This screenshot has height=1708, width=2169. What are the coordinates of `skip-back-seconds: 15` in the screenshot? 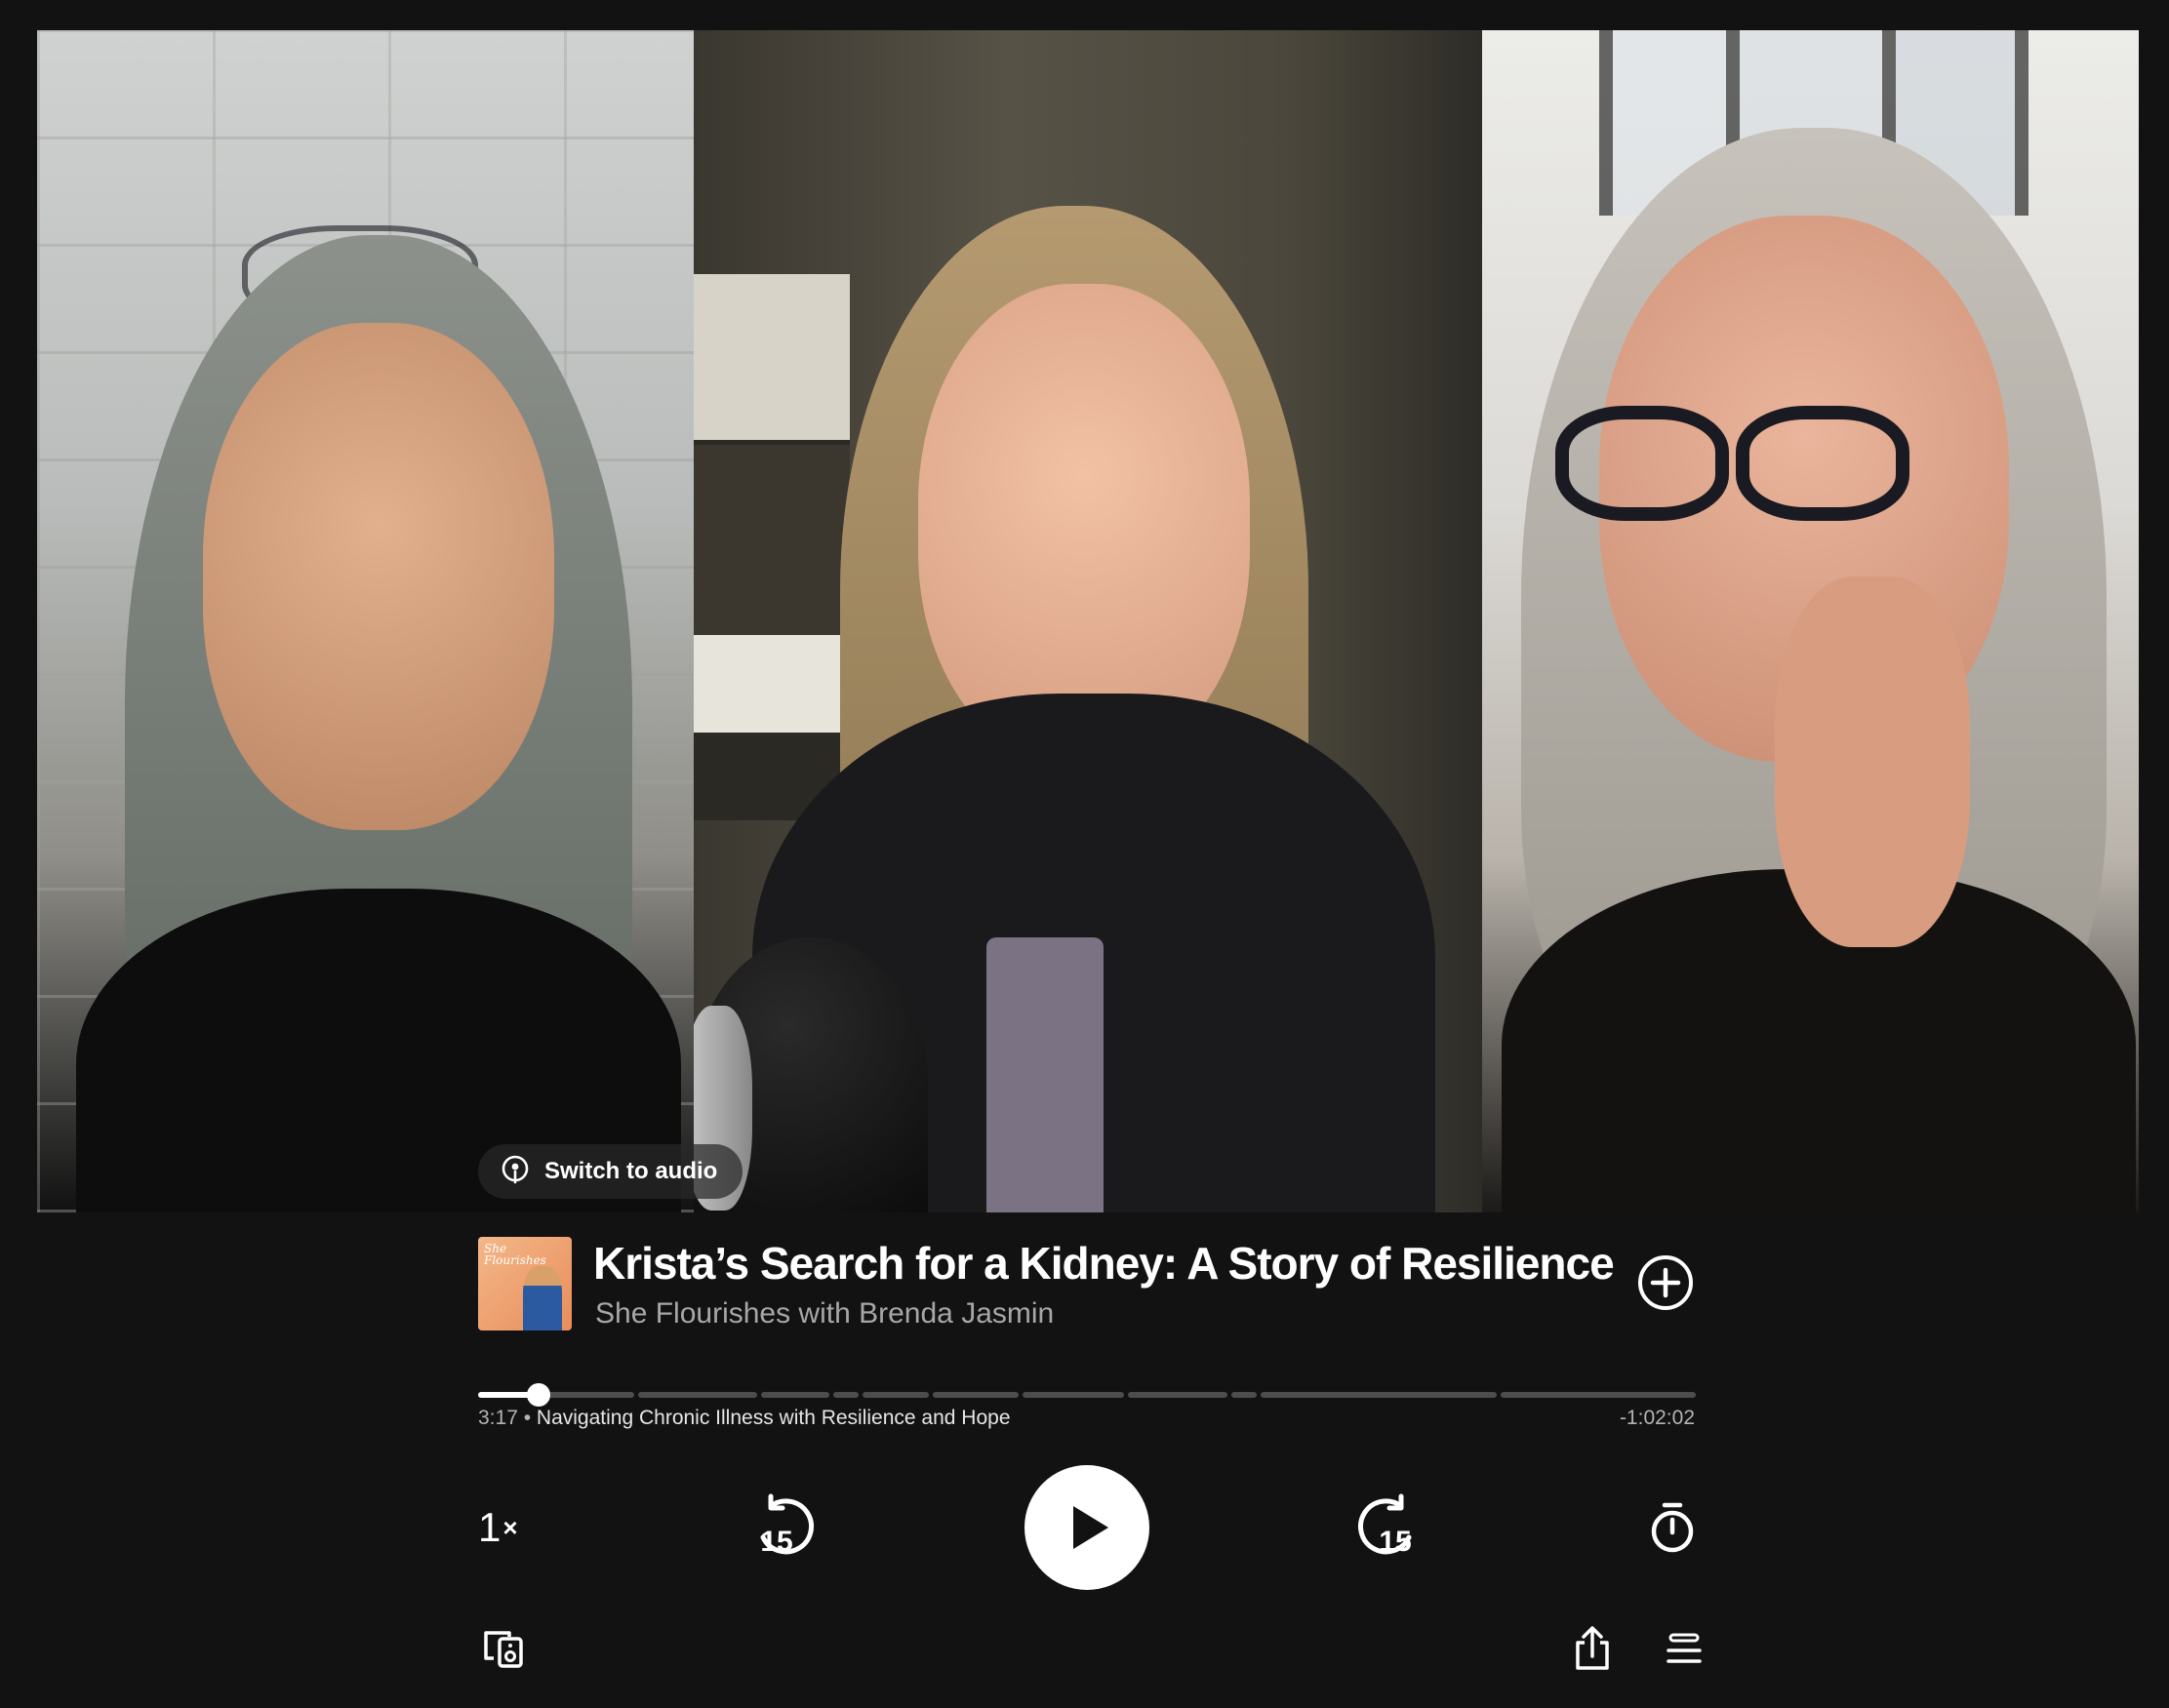 It's located at (776, 1542).